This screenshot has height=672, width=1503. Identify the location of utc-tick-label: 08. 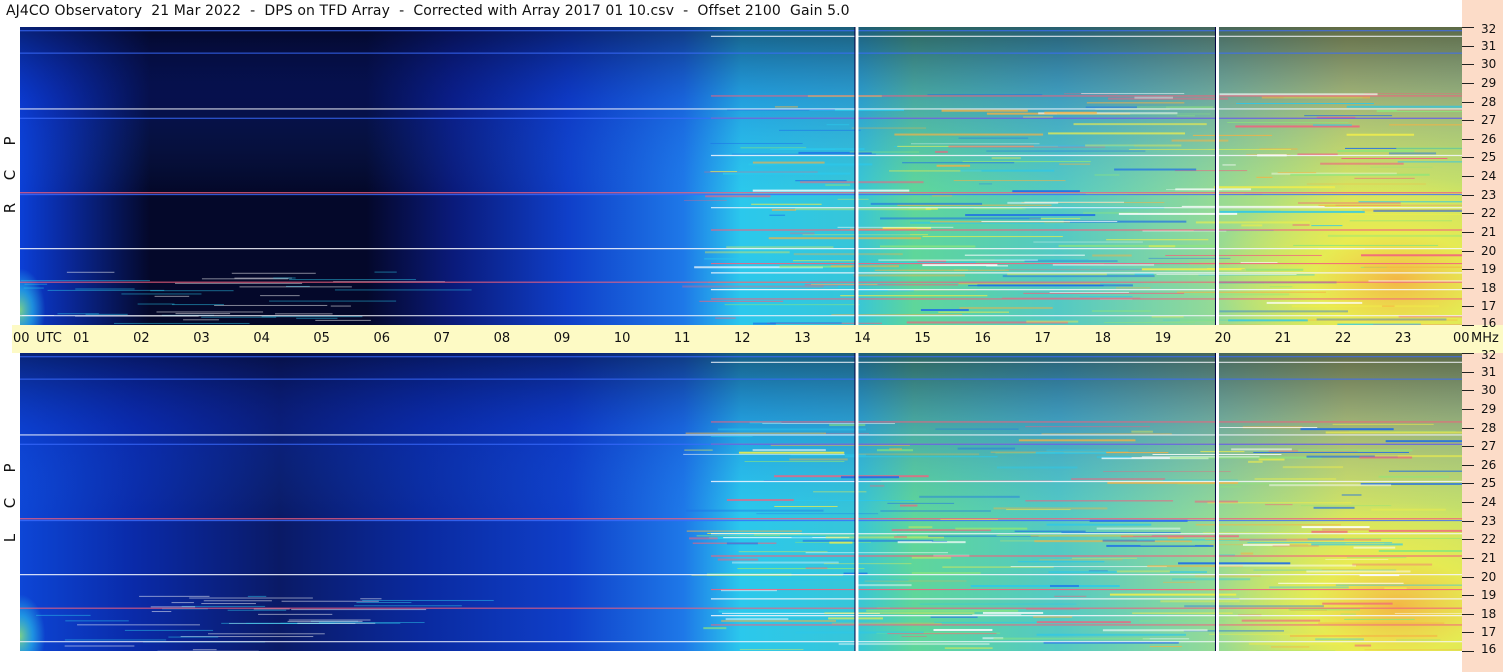
(502, 338).